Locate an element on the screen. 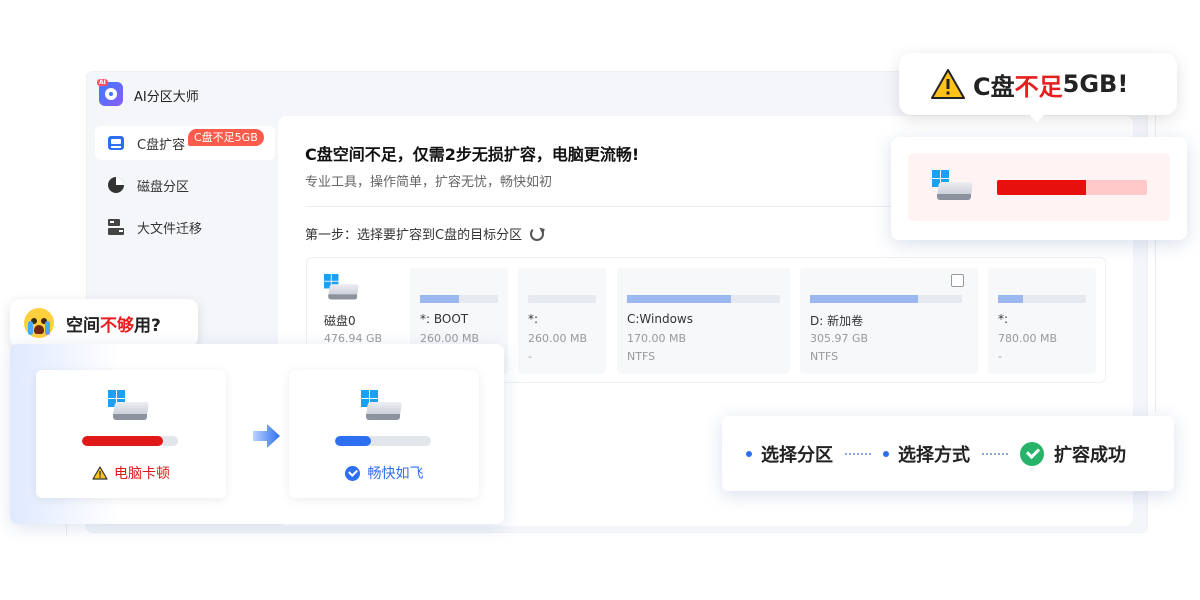 The image size is (1200, 600). sidebar: C盘扩容 C盘不足5GB 磁盘分区 大文件迁移 is located at coordinates (185, 189).